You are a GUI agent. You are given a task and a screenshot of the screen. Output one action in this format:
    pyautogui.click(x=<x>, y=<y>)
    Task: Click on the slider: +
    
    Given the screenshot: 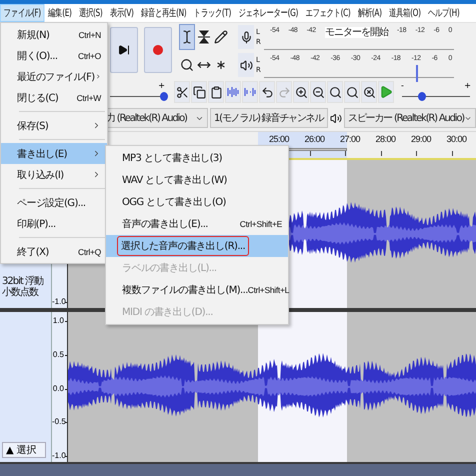 What is the action you would take?
    pyautogui.click(x=137, y=92)
    